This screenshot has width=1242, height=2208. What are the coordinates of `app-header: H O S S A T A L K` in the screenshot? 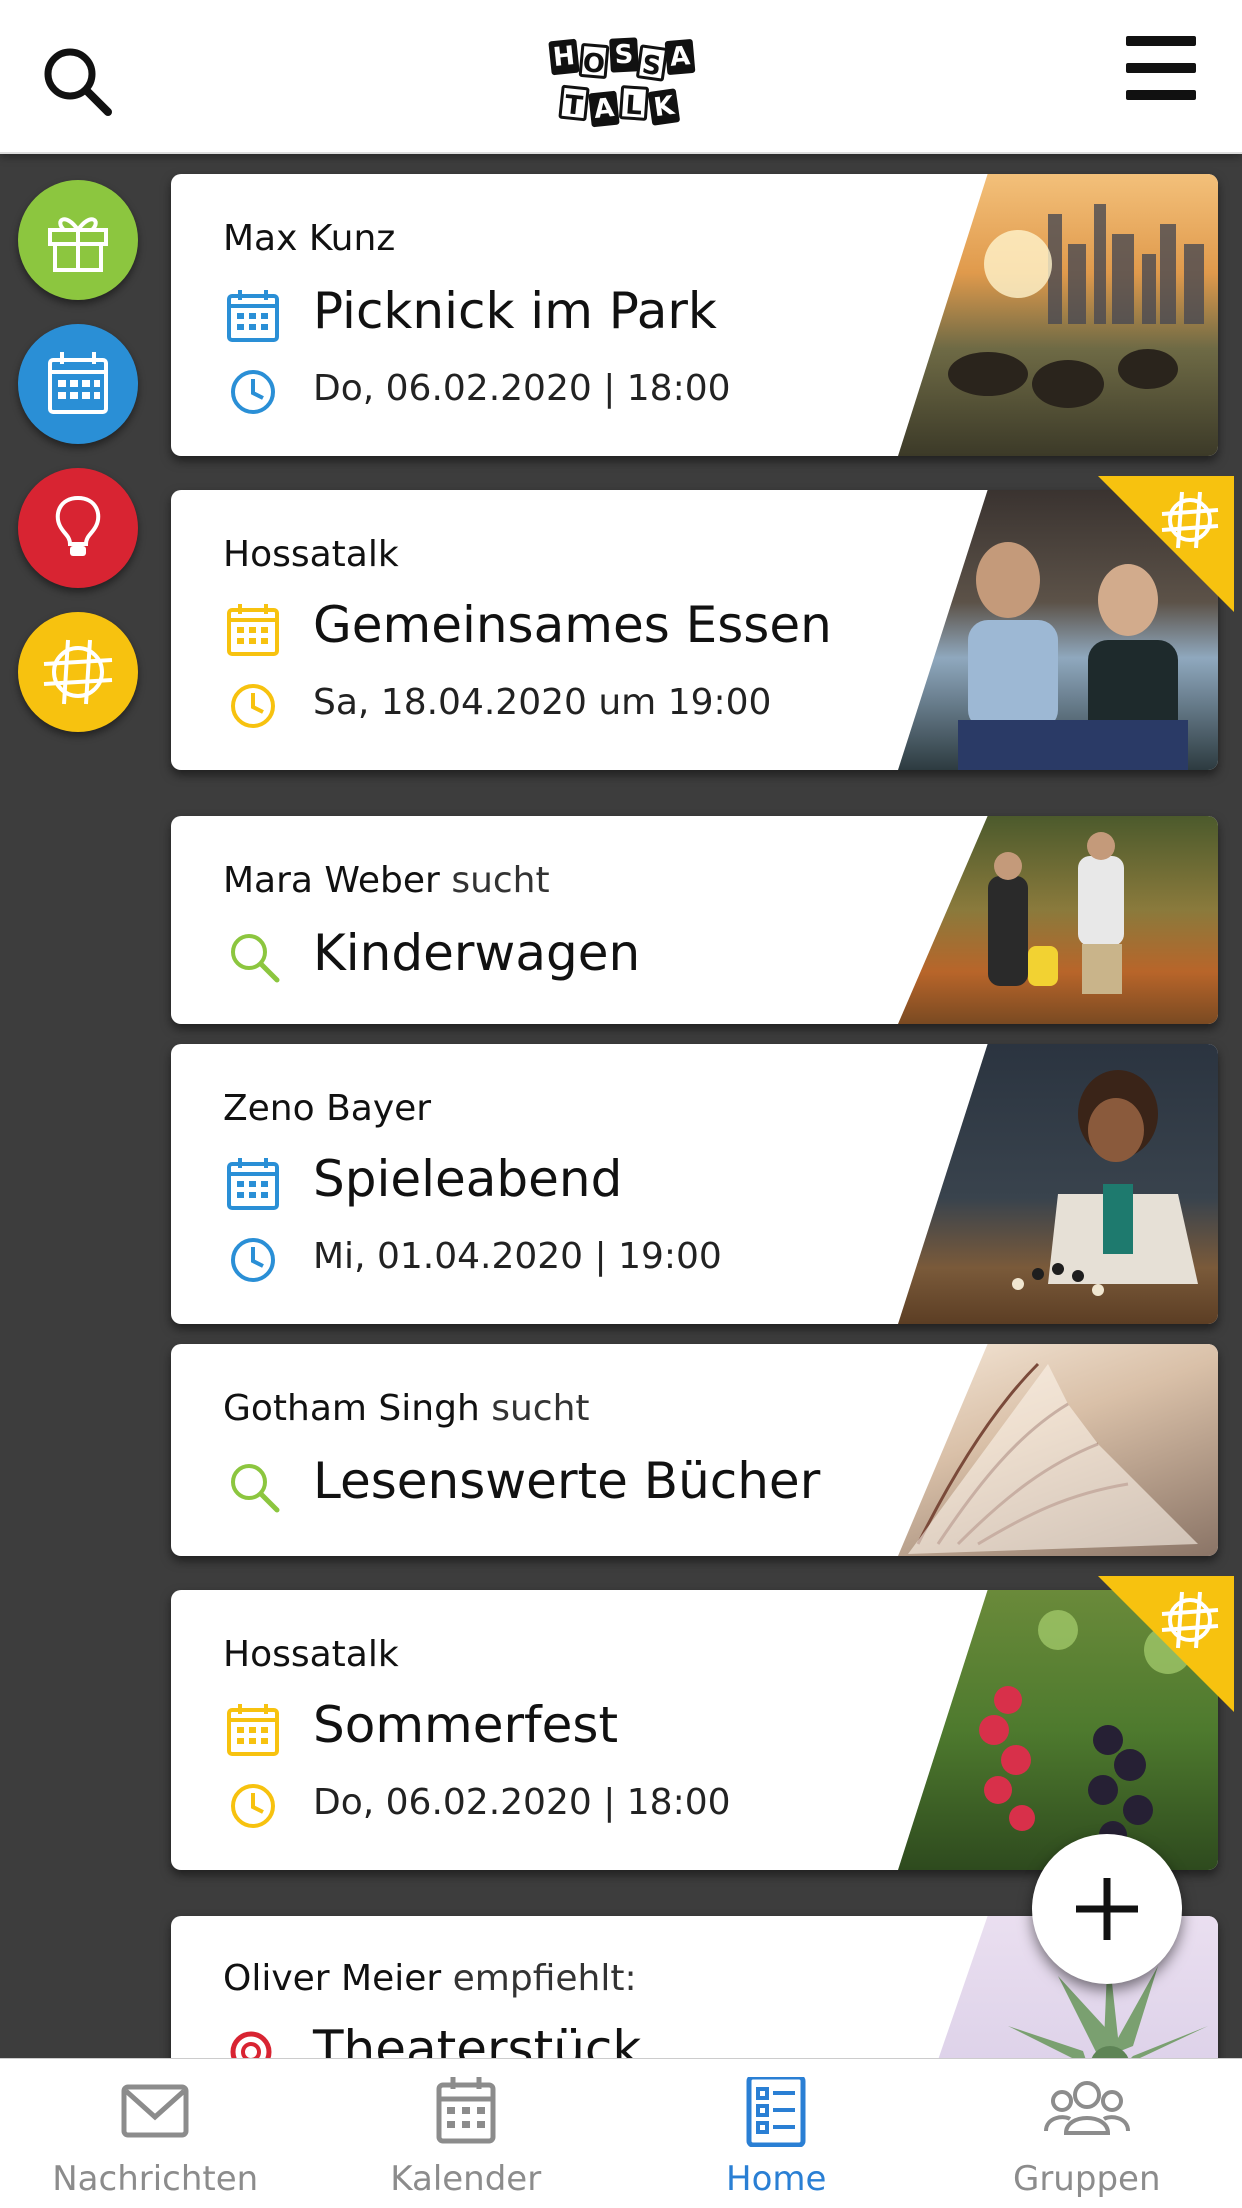 It's located at (621, 77).